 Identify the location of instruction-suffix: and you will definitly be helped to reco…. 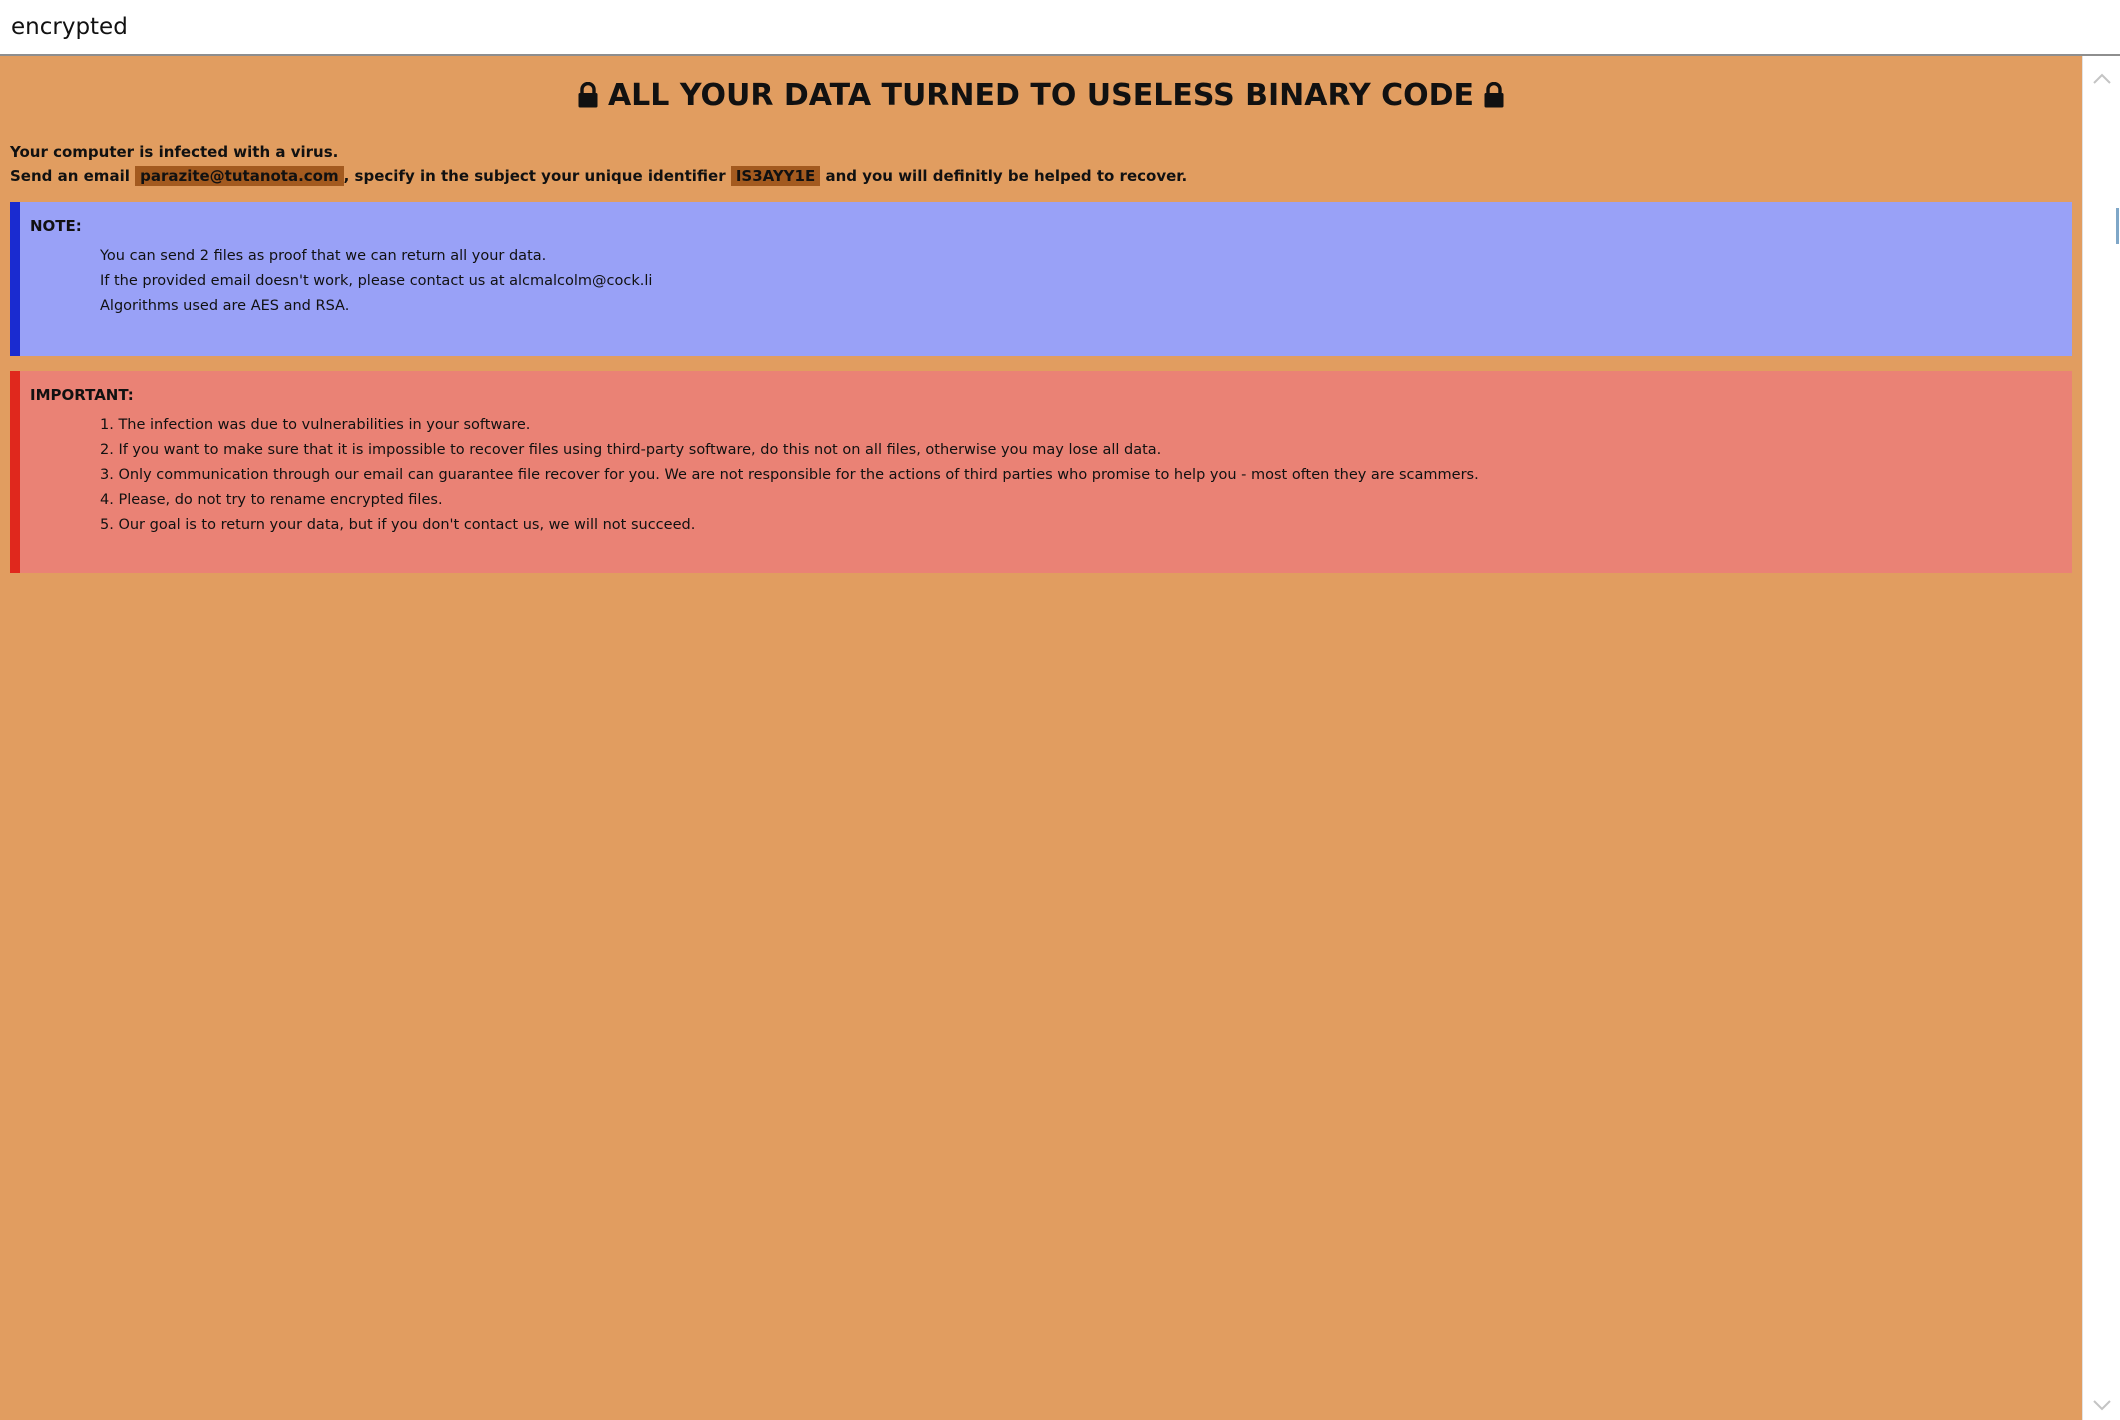
(1004, 176).